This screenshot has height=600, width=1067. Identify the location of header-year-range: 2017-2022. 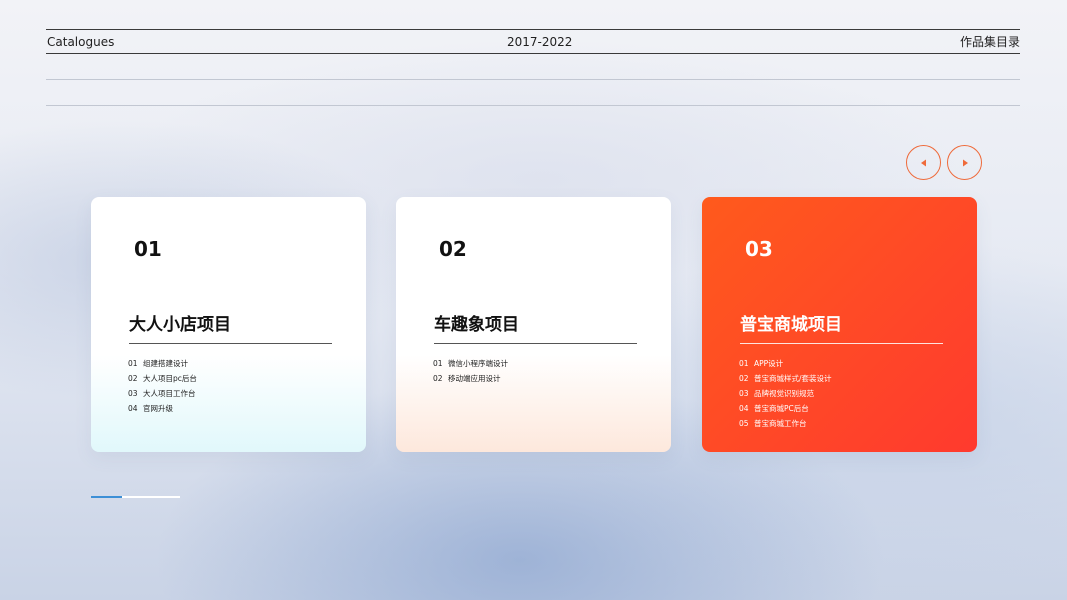
(540, 42).